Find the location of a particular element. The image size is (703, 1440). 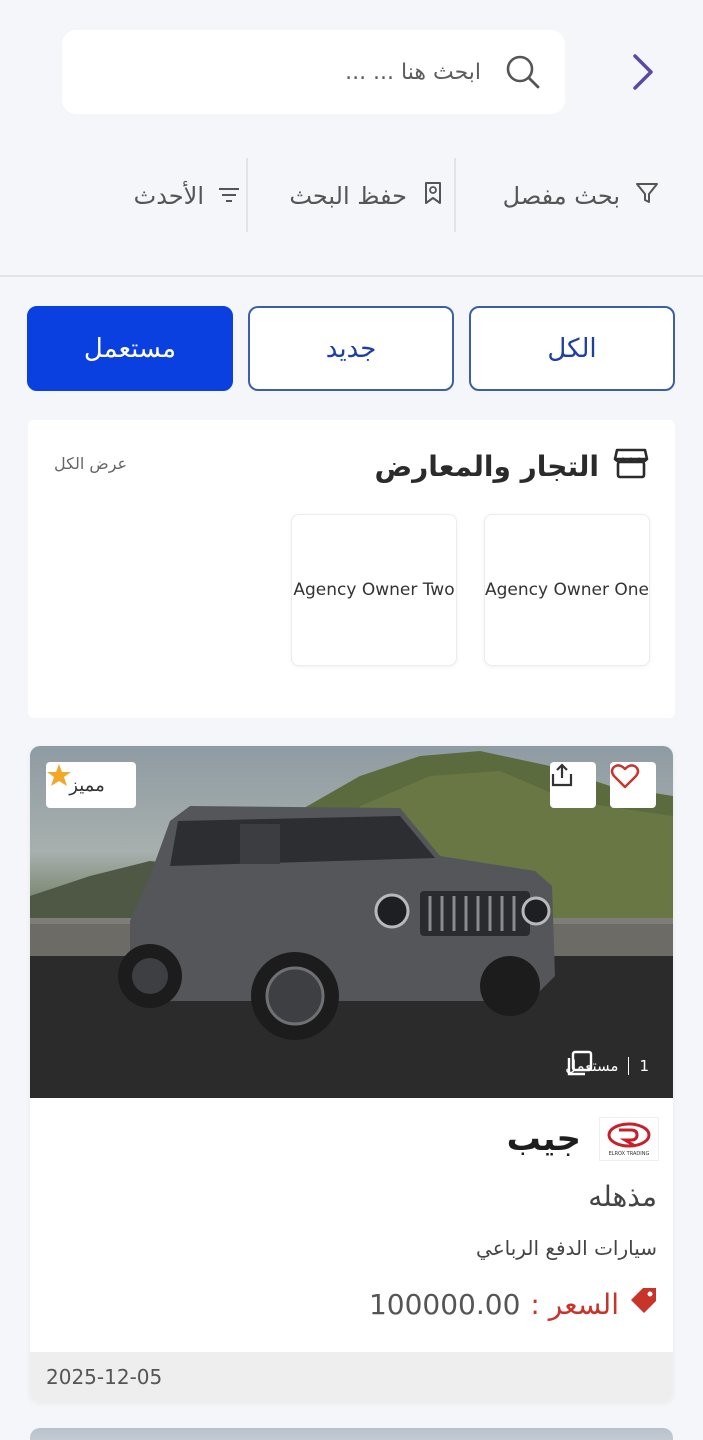

price-label: السعر : is located at coordinates (574, 1304).